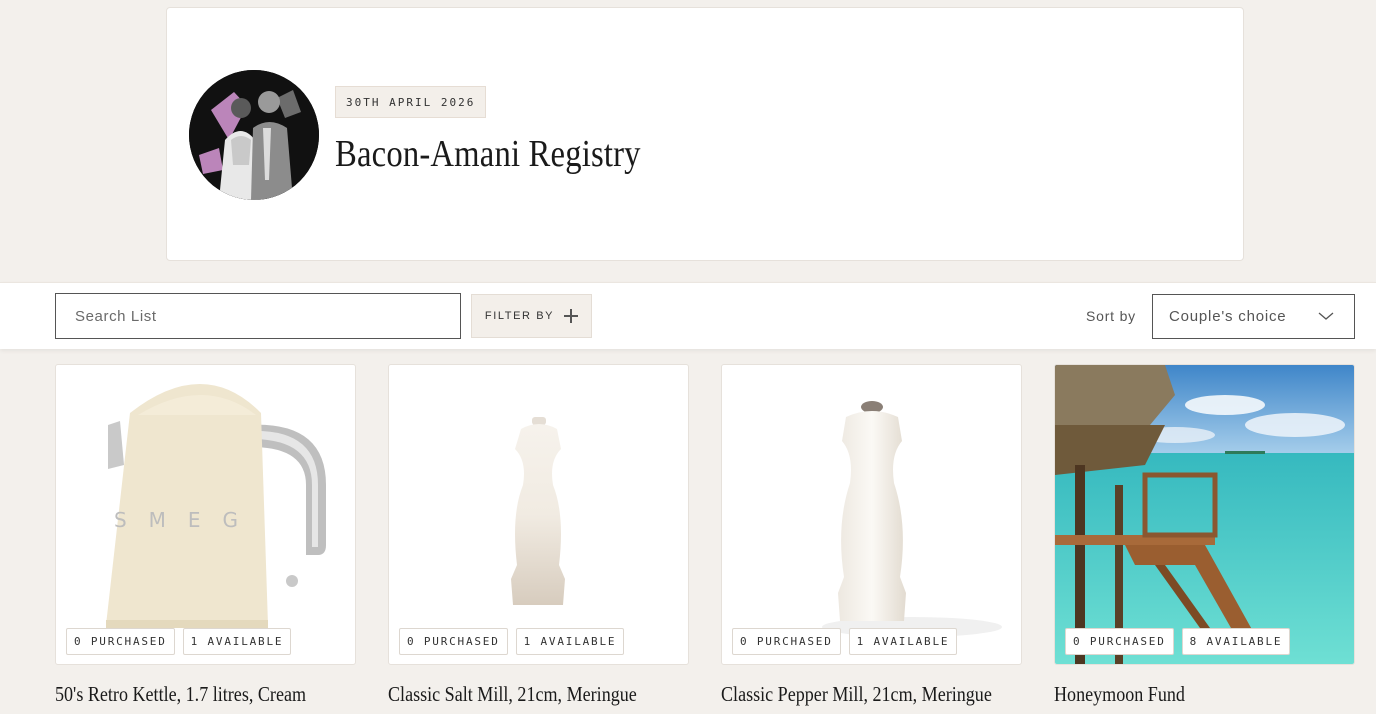 This screenshot has width=1376, height=714. What do you see at coordinates (1228, 316) in the screenshot?
I see `sort-value: Couple's choice` at bounding box center [1228, 316].